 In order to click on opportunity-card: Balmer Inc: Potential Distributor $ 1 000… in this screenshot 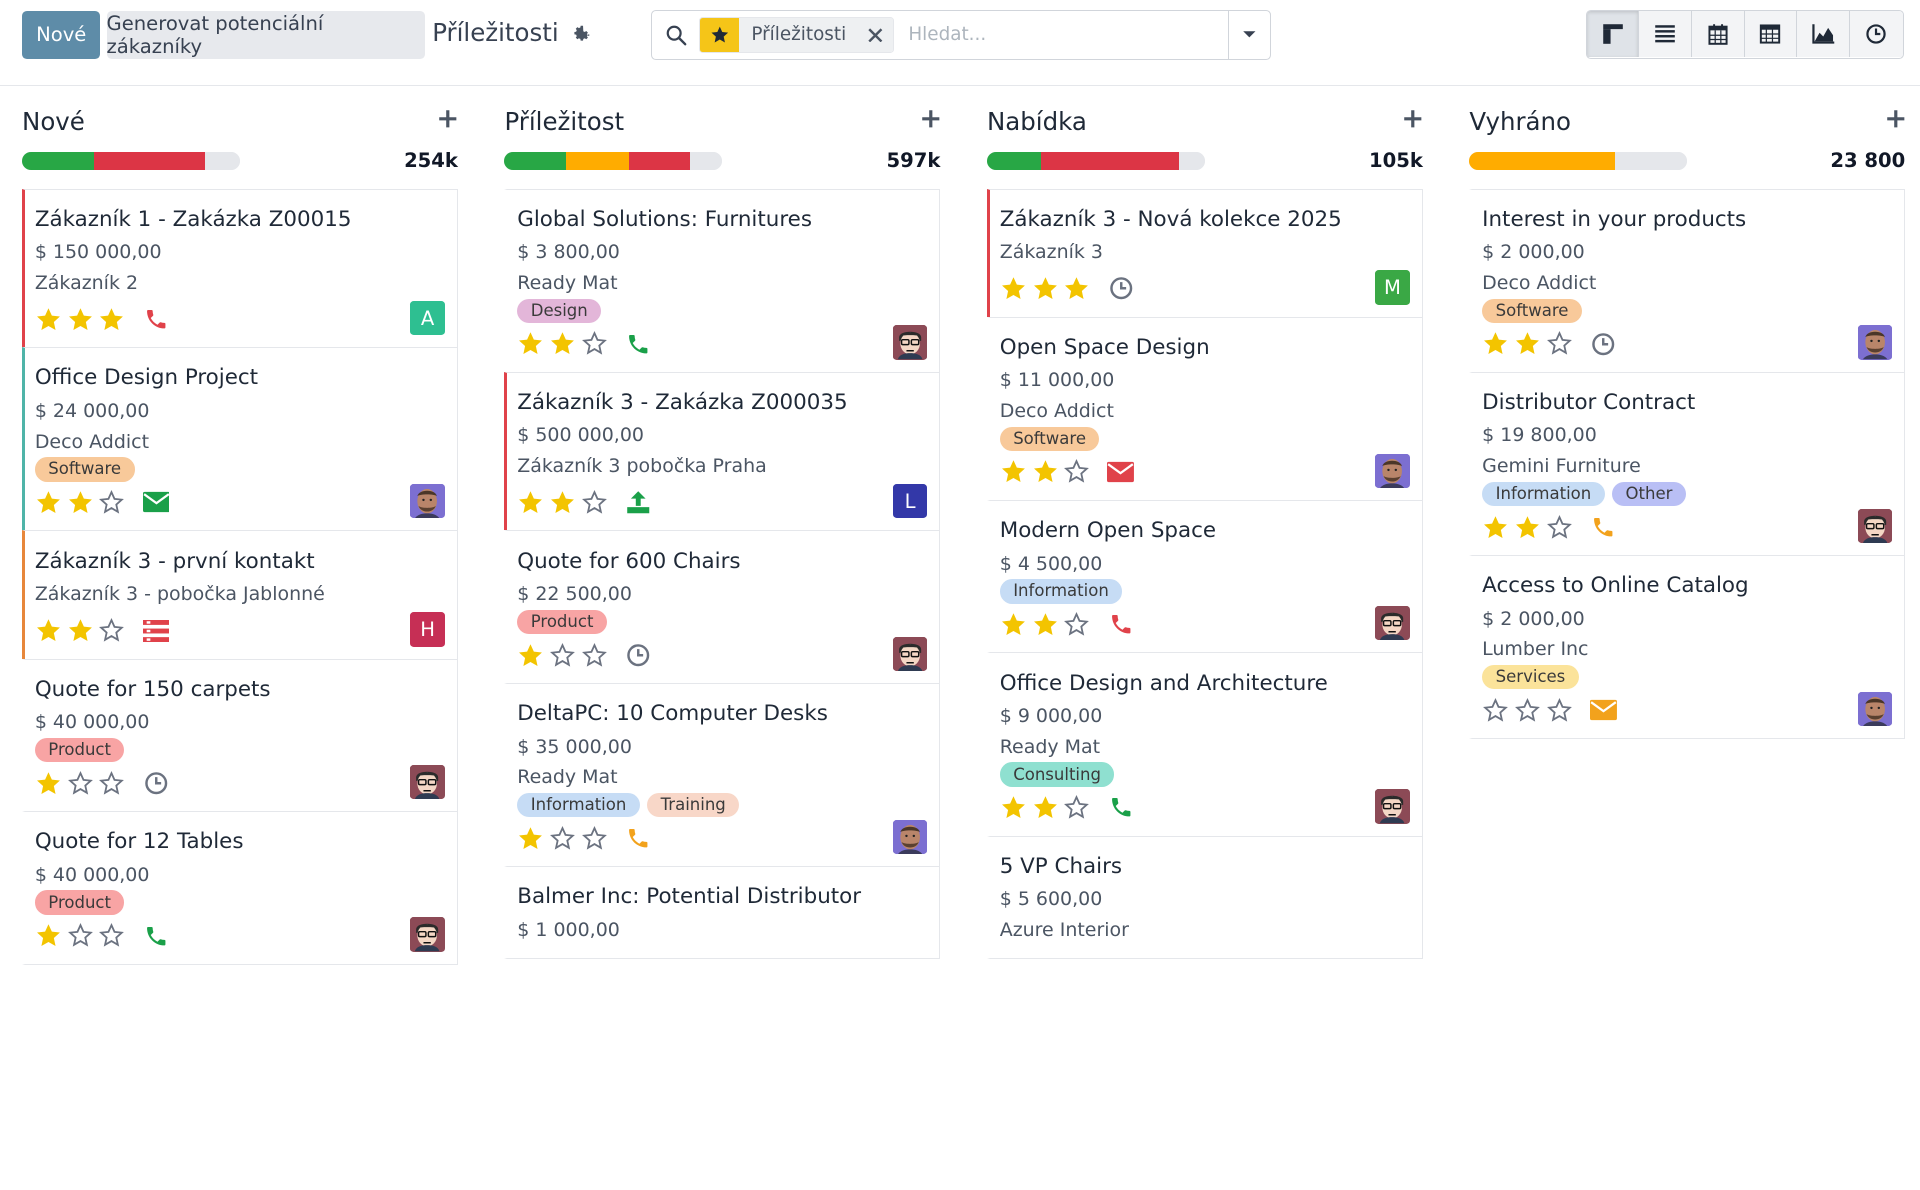, I will do `click(722, 912)`.